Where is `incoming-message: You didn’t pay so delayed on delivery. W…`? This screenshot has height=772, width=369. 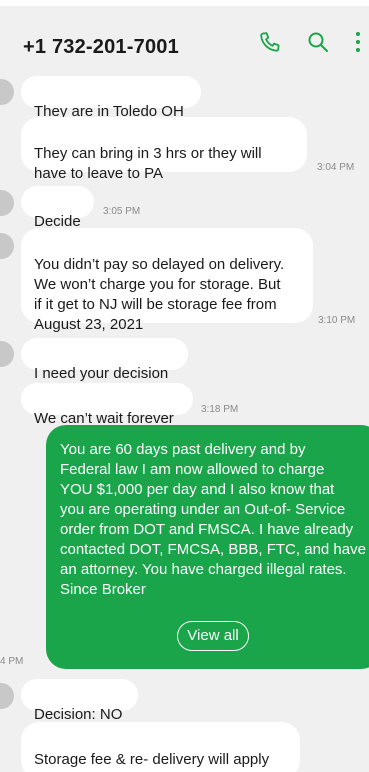
incoming-message: You didn’t pay so delayed on delivery. W… is located at coordinates (167, 280).